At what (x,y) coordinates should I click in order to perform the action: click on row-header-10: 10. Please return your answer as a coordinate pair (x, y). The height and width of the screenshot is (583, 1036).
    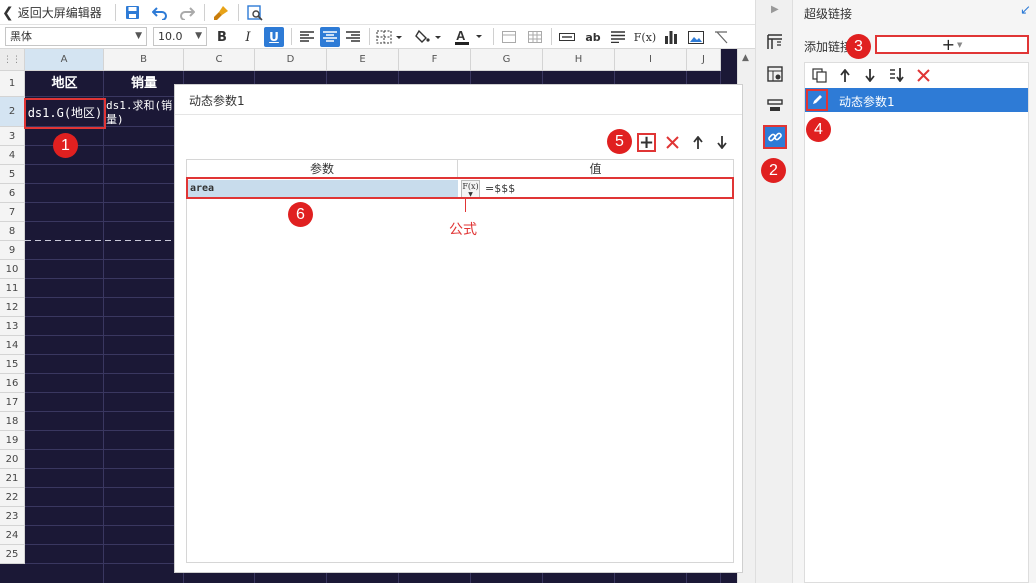
    Looking at the image, I should click on (12, 269).